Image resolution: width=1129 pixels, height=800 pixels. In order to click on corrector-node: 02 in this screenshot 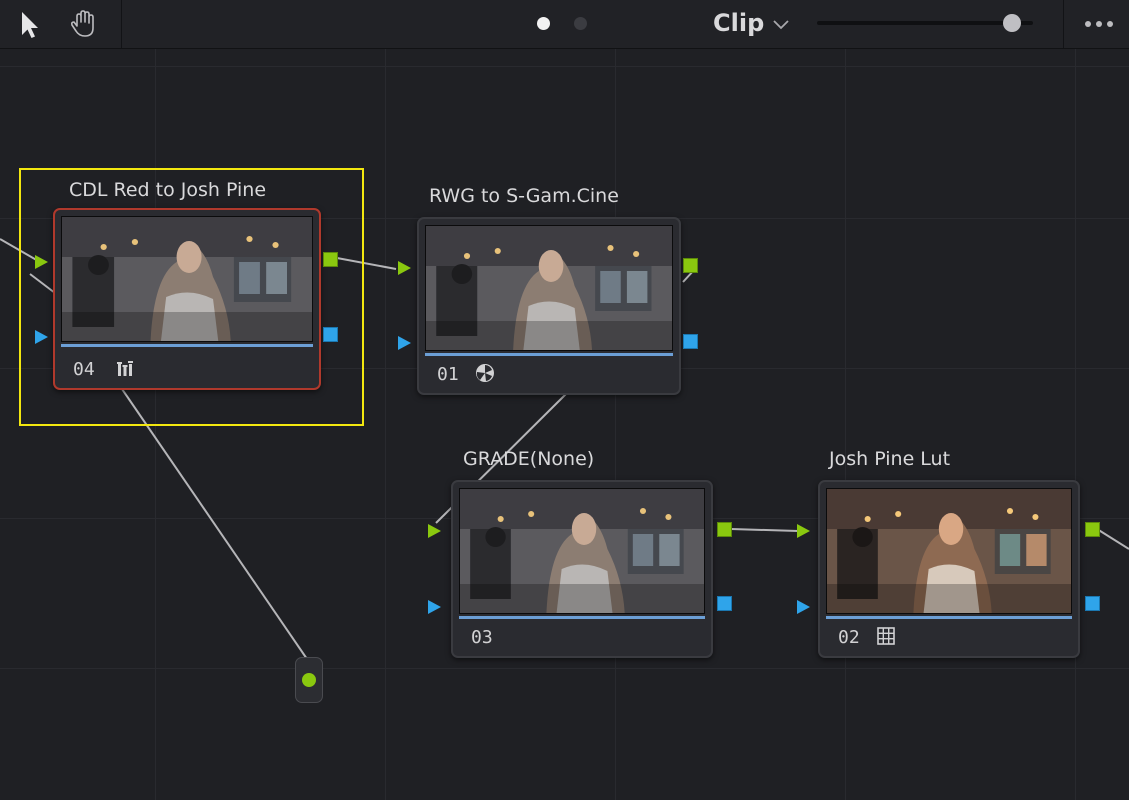, I will do `click(949, 569)`.